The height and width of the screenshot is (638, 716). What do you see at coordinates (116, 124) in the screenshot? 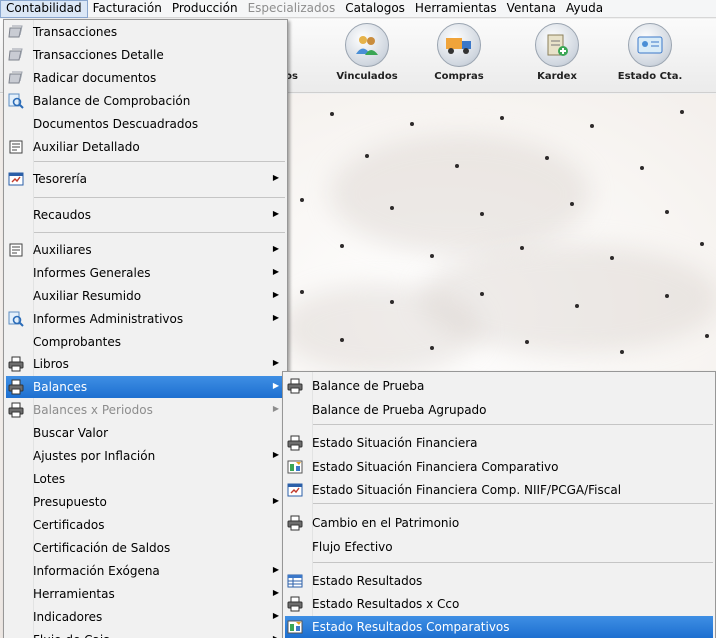
I see `menu-item-label: Documentos Descuadrados` at bounding box center [116, 124].